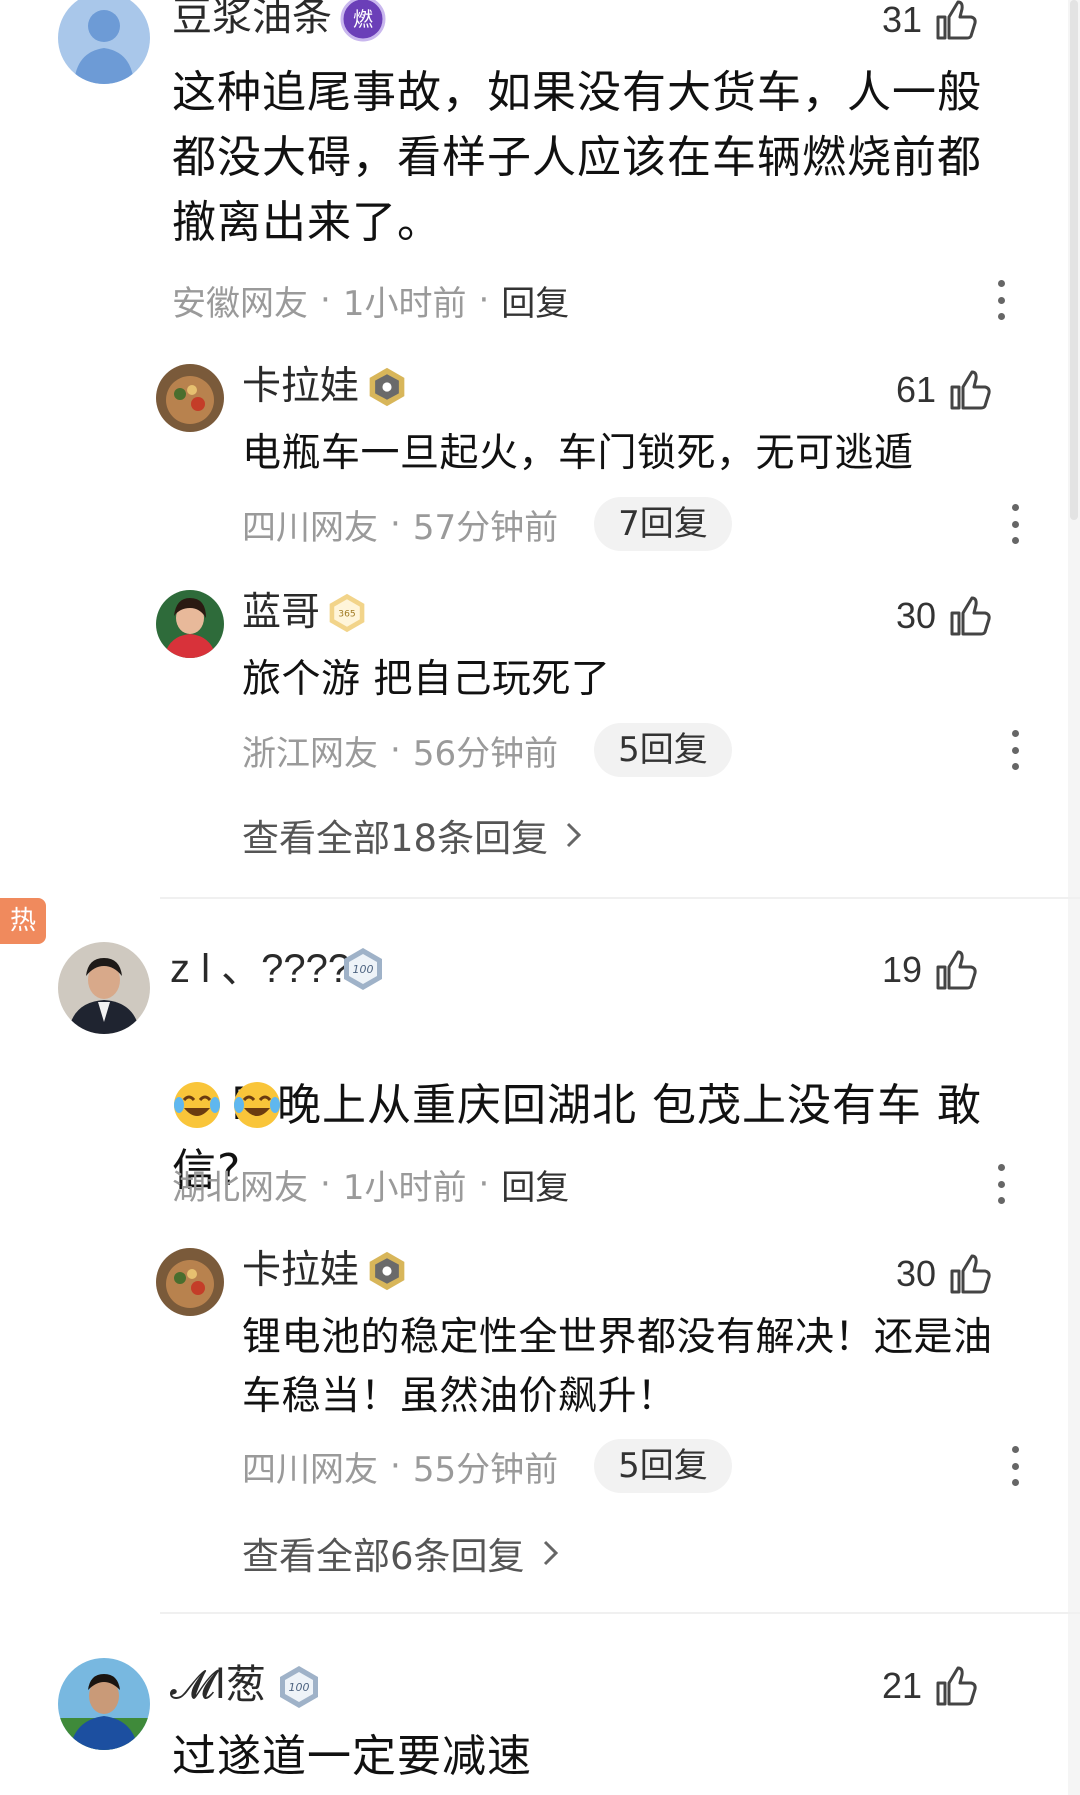 The image size is (1080, 1795). I want to click on like-button: 19, so click(930, 970).